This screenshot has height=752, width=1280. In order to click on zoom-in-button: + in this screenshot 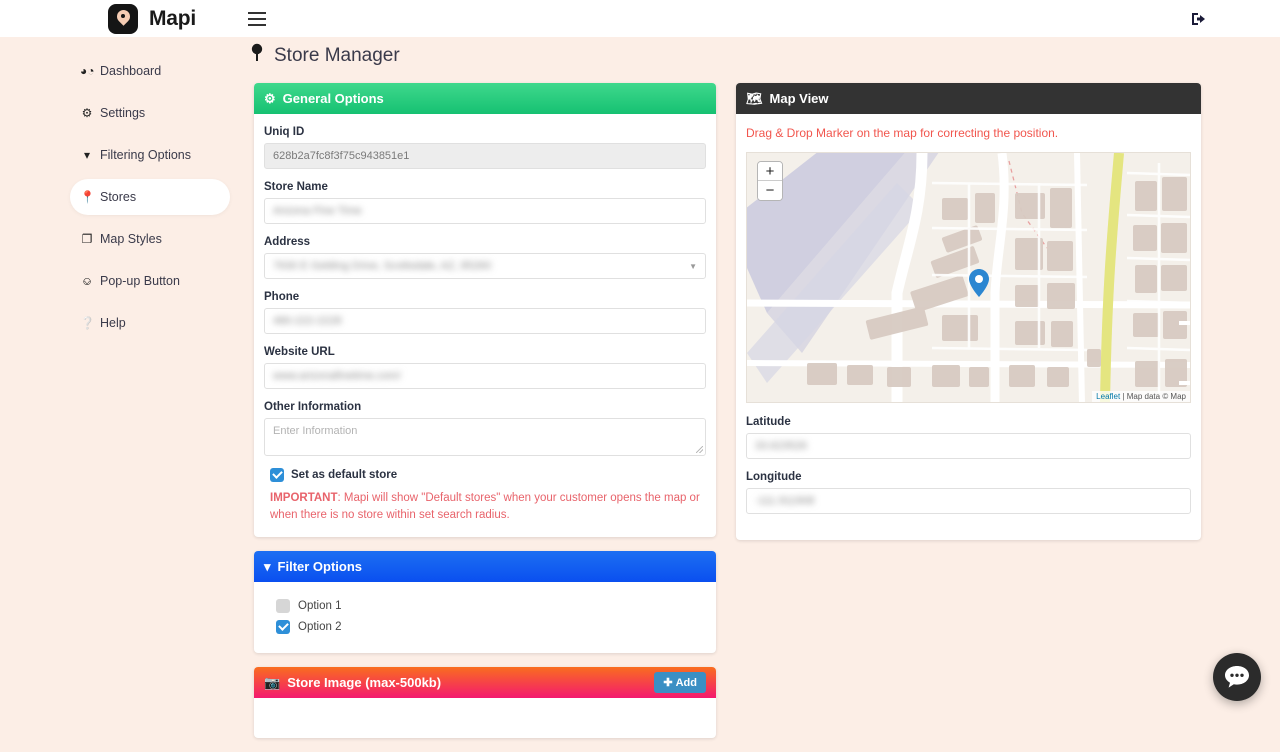, I will do `click(770, 171)`.